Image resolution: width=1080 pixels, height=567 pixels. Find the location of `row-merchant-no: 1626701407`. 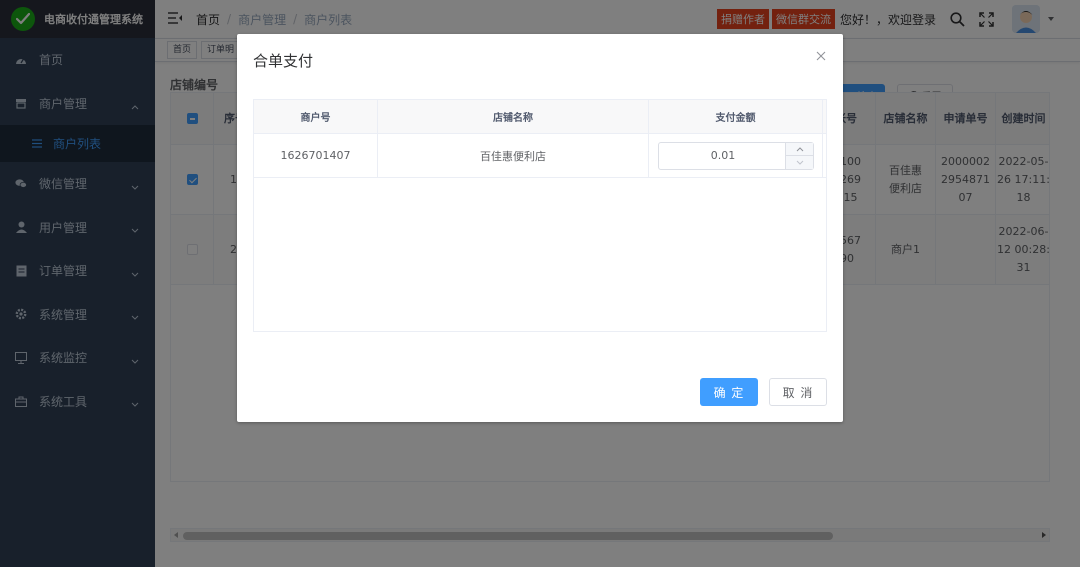

row-merchant-no: 1626701407 is located at coordinates (316, 155).